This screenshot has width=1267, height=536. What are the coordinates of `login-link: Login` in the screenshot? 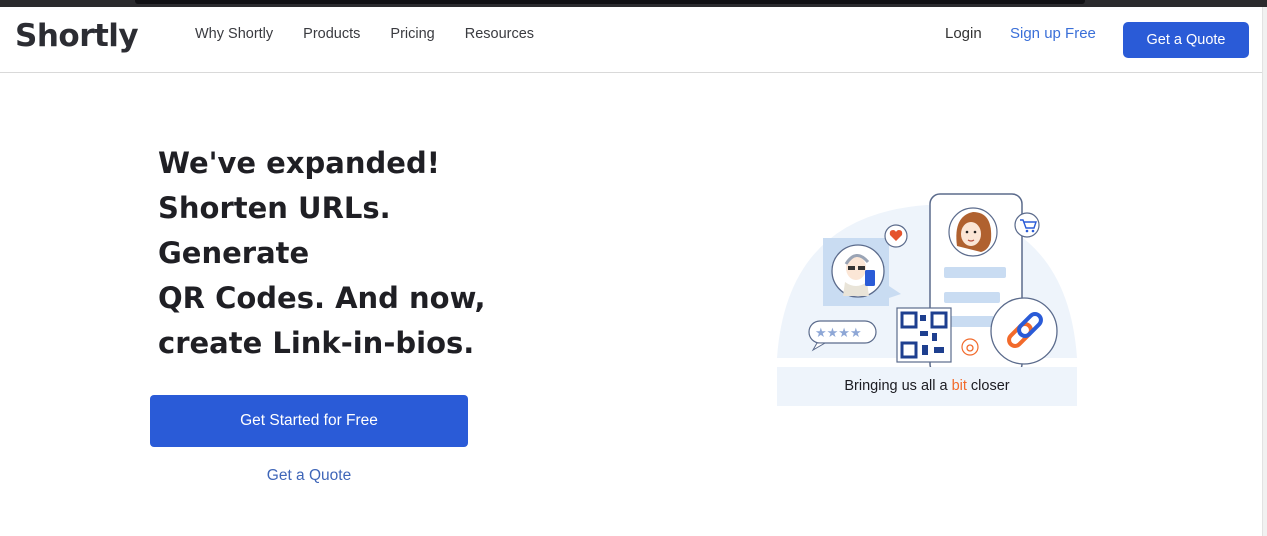 It's located at (963, 33).